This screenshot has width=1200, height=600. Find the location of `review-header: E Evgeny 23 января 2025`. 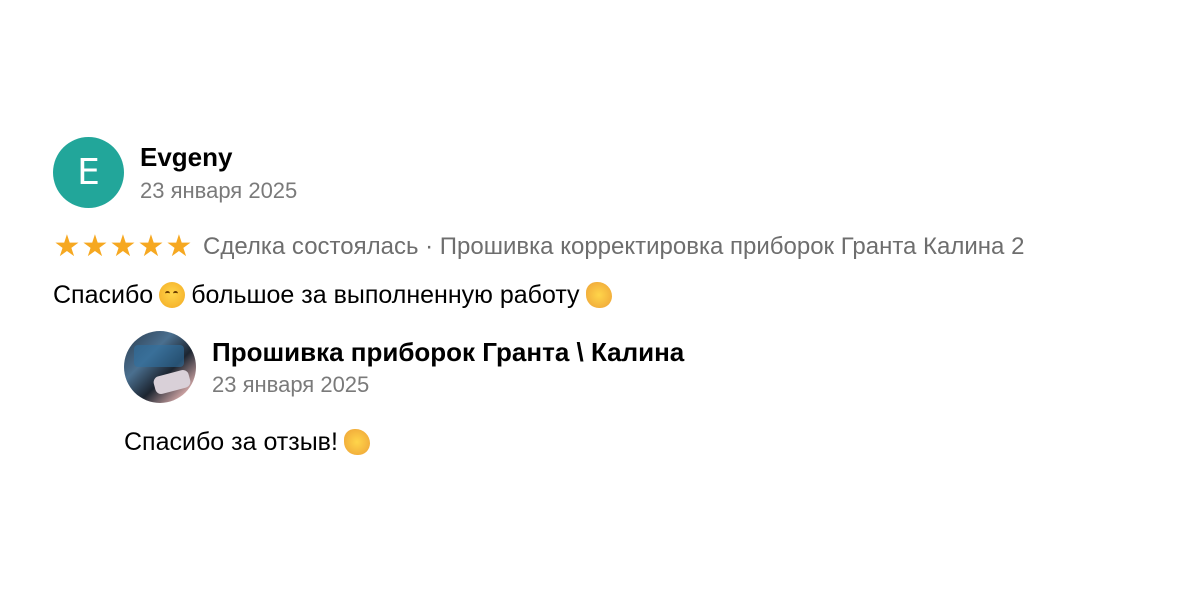

review-header: E Evgeny 23 января 2025 is located at coordinates (613, 172).